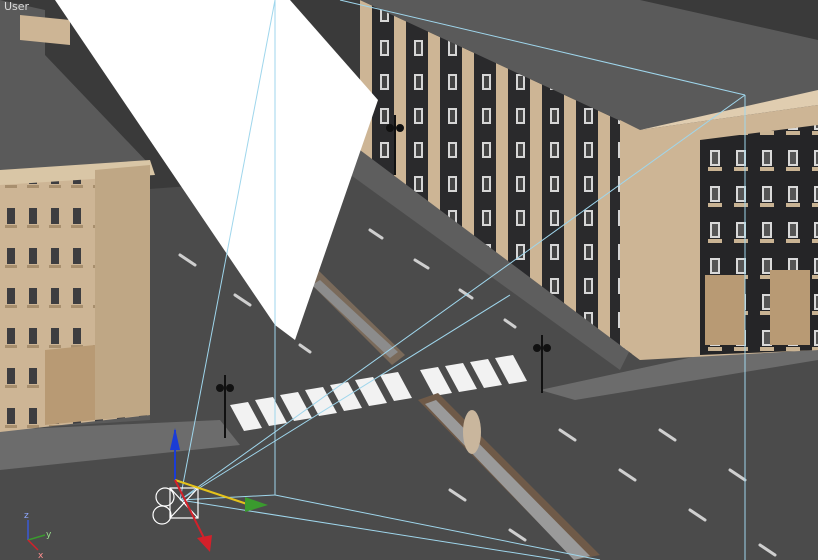 The height and width of the screenshot is (560, 818). I want to click on axis-label-y: y, so click(49, 535).